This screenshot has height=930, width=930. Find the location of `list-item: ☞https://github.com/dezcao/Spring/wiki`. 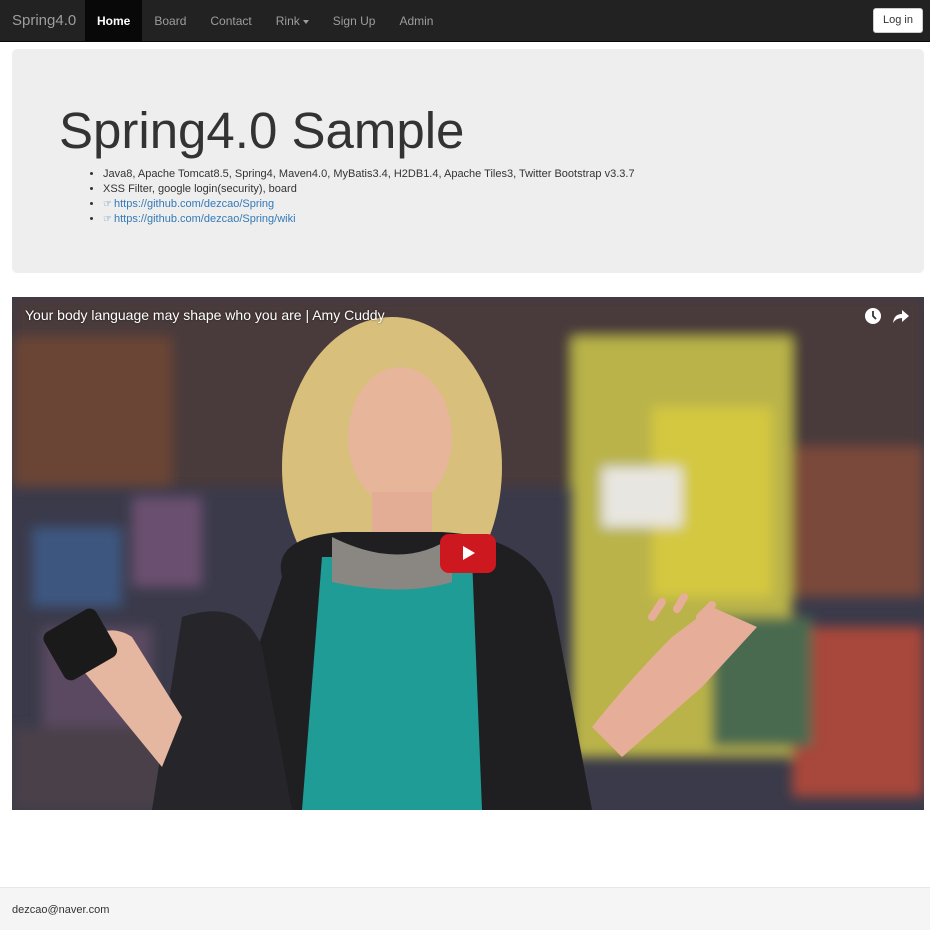

list-item: ☞https://github.com/dezcao/Spring/wiki is located at coordinates (369, 219).